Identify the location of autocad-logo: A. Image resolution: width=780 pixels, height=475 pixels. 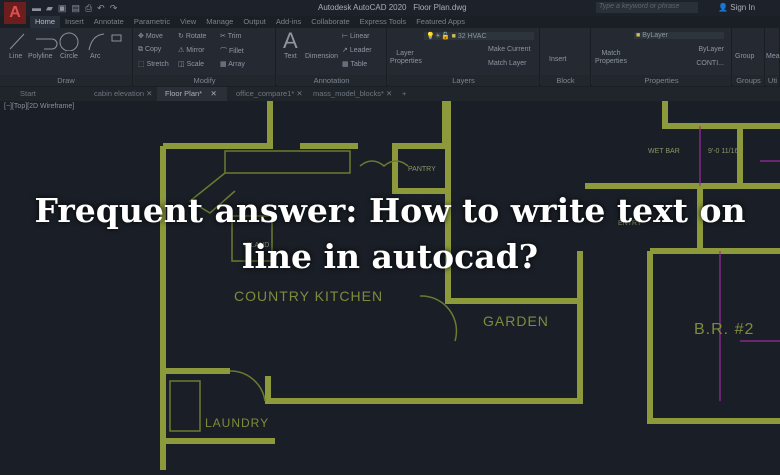
(15, 13).